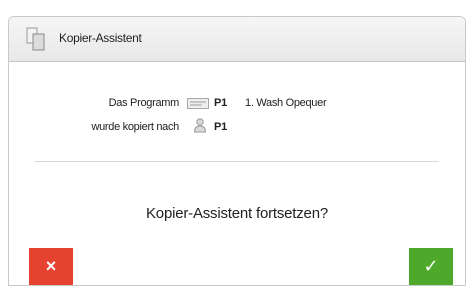 The height and width of the screenshot is (286, 473). Describe the element at coordinates (100, 38) in the screenshot. I see `dialog-title: Kopier-Assistent` at that location.